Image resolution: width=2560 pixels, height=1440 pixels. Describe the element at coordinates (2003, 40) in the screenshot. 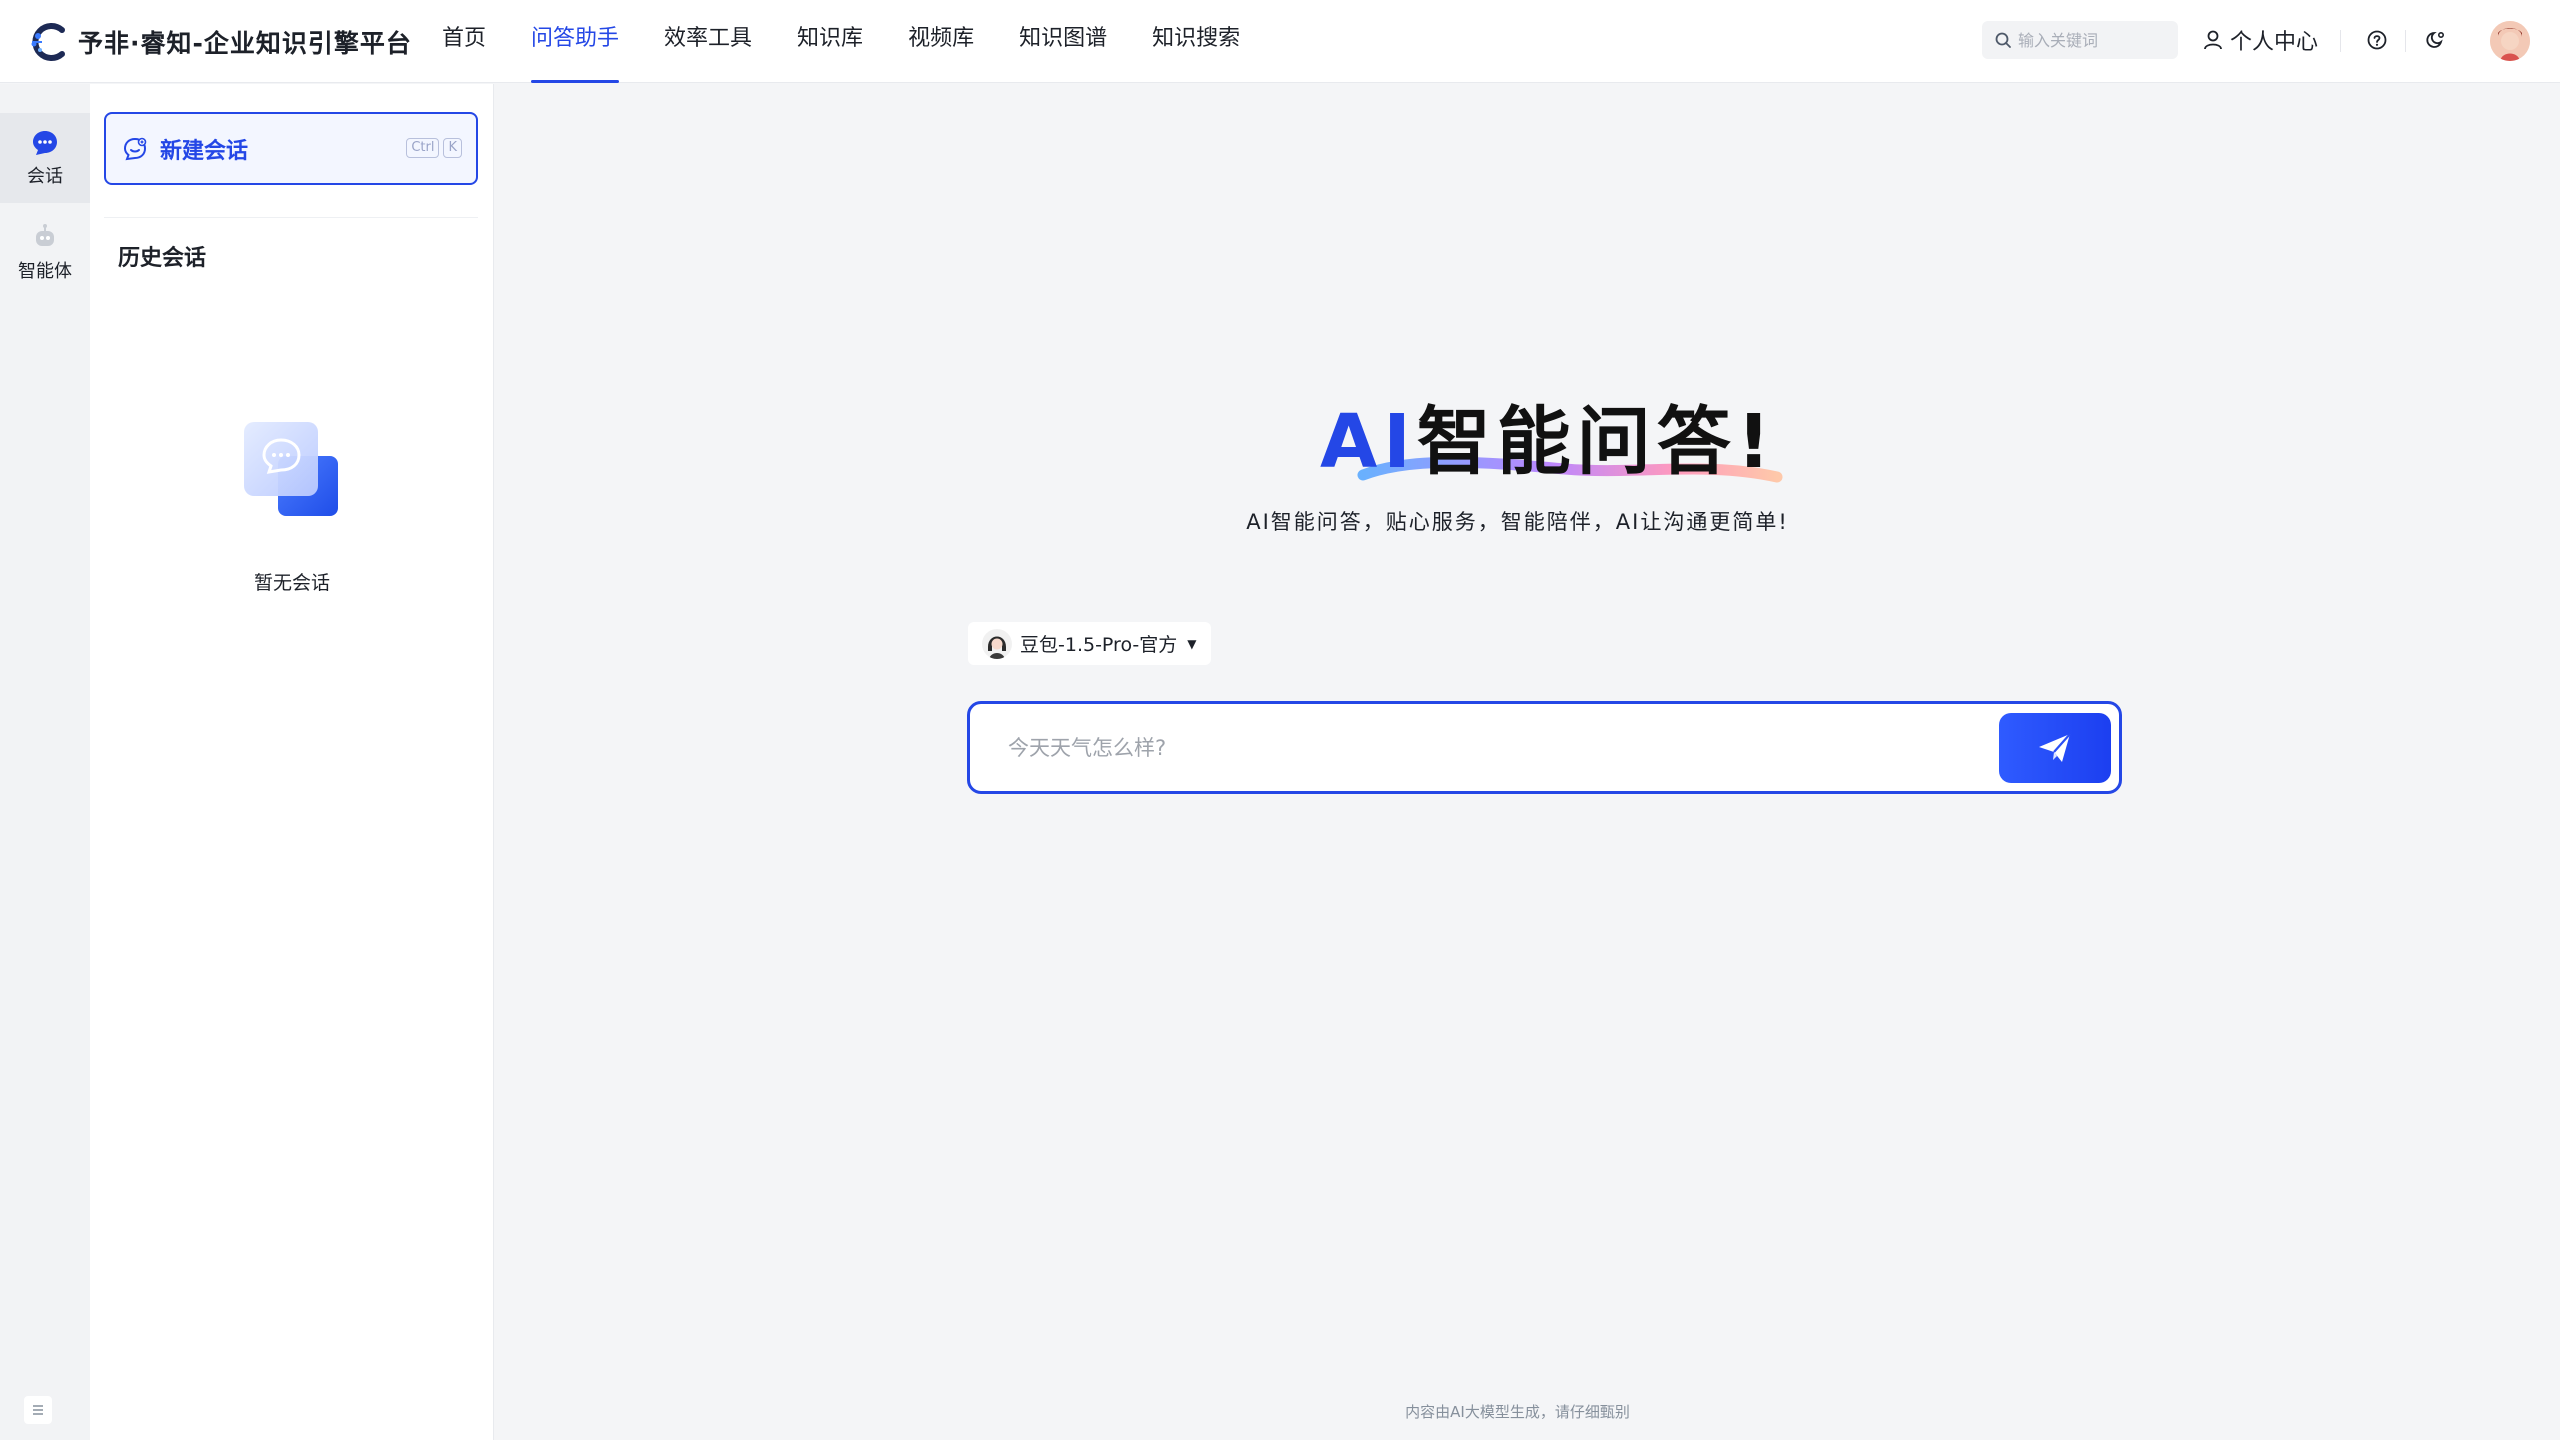

I see `search-icon` at that location.